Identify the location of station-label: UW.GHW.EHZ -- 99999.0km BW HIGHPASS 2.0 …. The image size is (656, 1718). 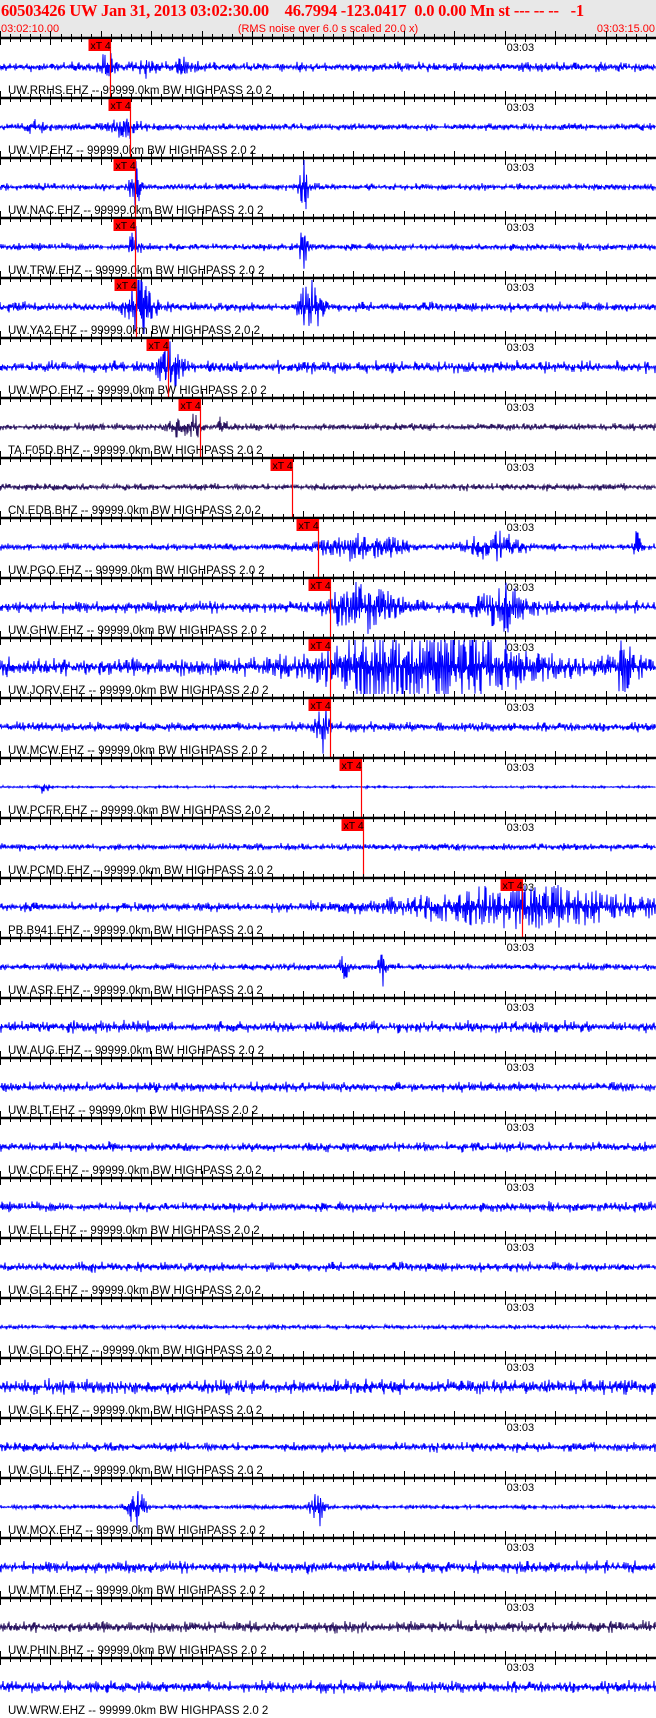
(137, 631).